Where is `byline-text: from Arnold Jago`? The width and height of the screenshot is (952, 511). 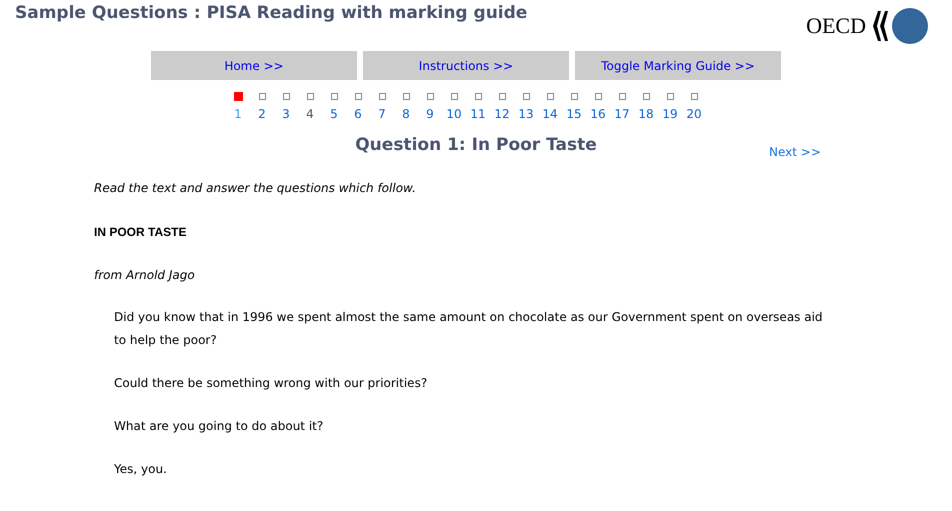
byline-text: from Arnold Jago is located at coordinates (145, 275).